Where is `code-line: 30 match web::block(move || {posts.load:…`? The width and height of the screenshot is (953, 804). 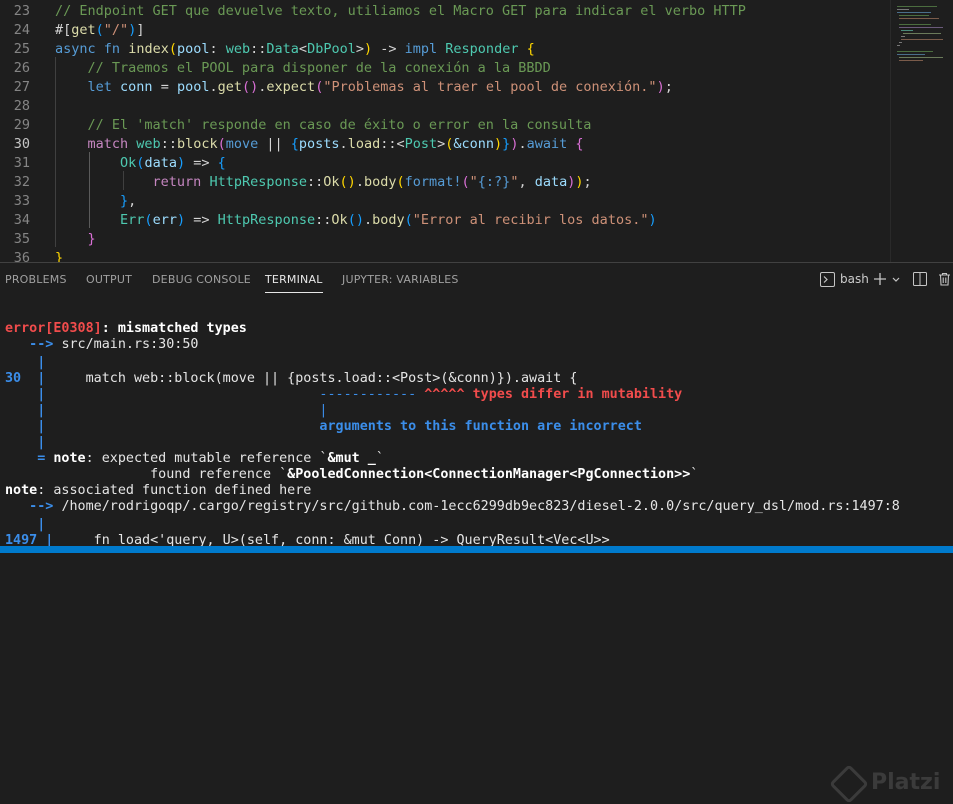
code-line: 30 match web::block(move || {posts.load:… is located at coordinates (445, 144).